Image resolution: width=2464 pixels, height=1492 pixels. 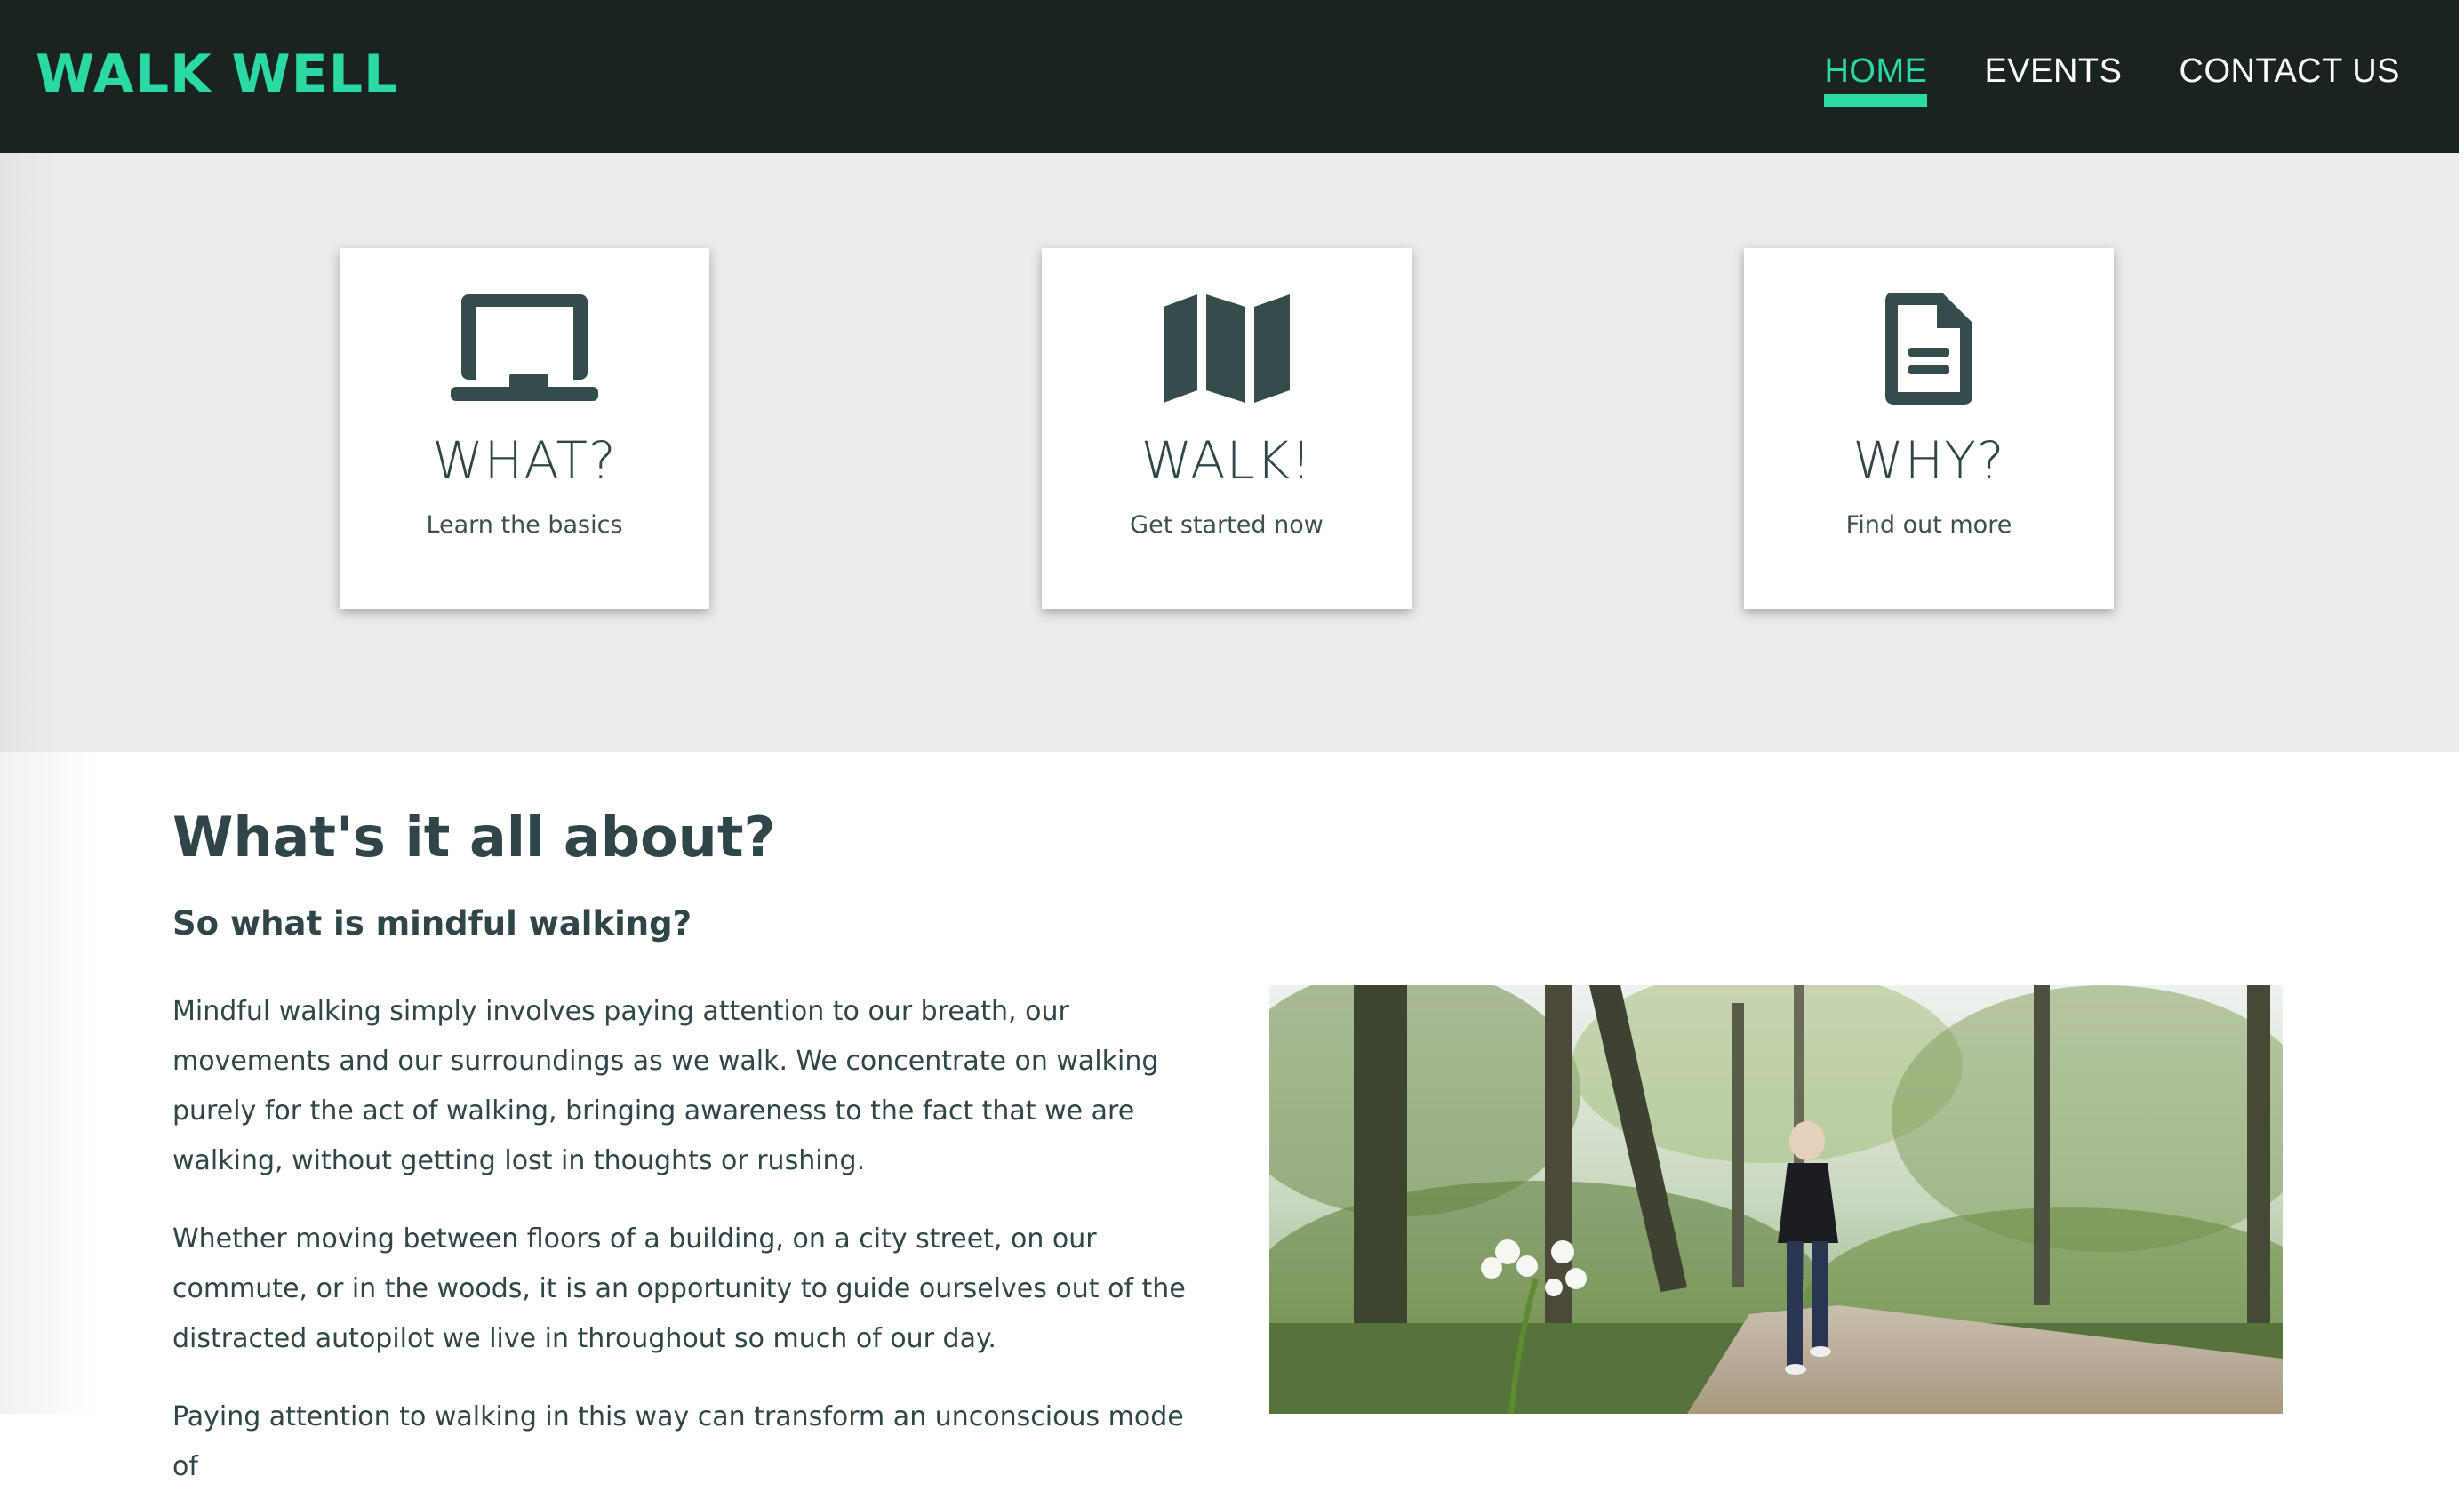 What do you see at coordinates (1928, 525) in the screenshot?
I see `card-subtitle: Find out more` at bounding box center [1928, 525].